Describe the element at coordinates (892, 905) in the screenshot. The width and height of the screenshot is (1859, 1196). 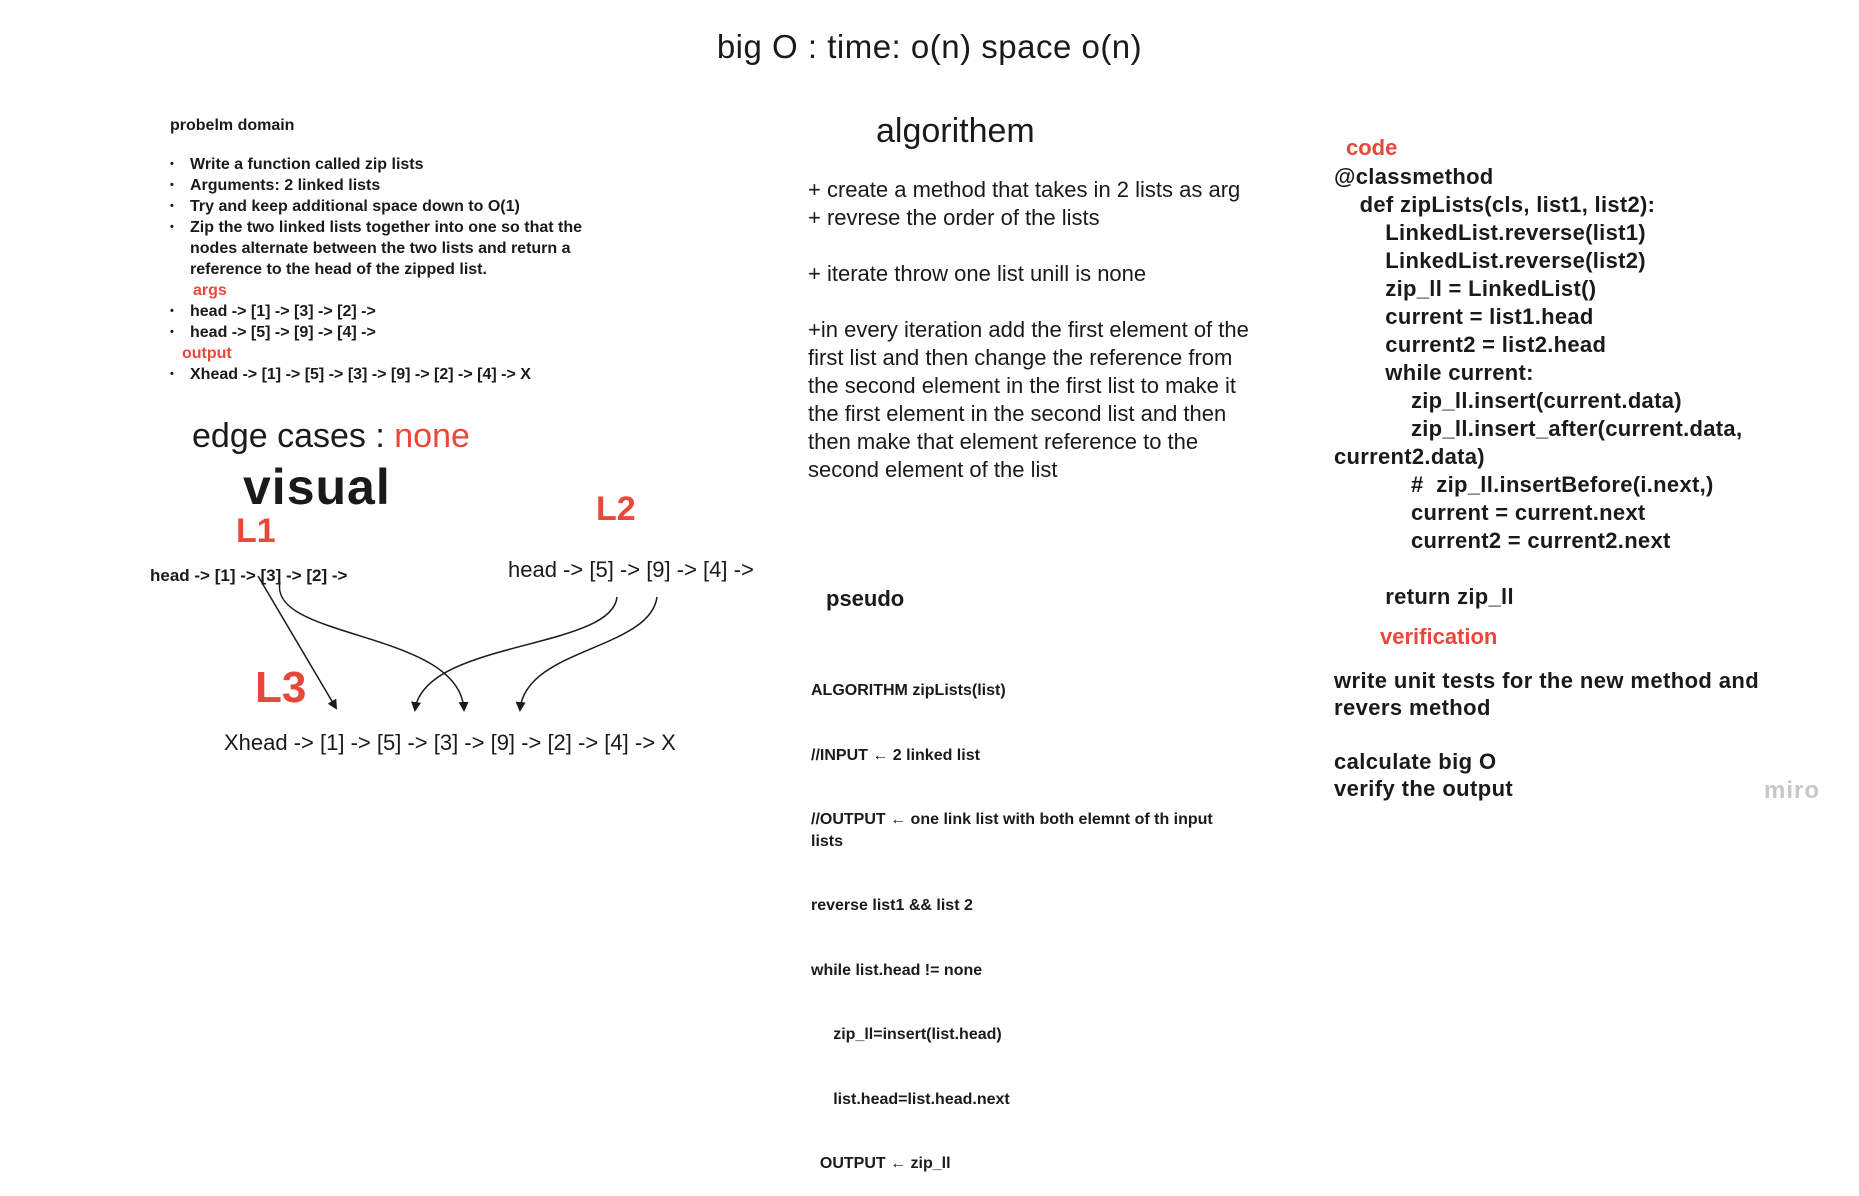
I see `pseudo-line: reverse list1 && list 2` at that location.